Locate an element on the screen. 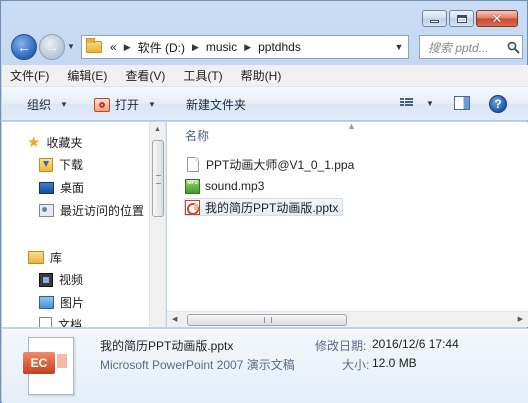 This screenshot has height=403, width=528. slide-thumbnail is located at coordinates (62, 361).